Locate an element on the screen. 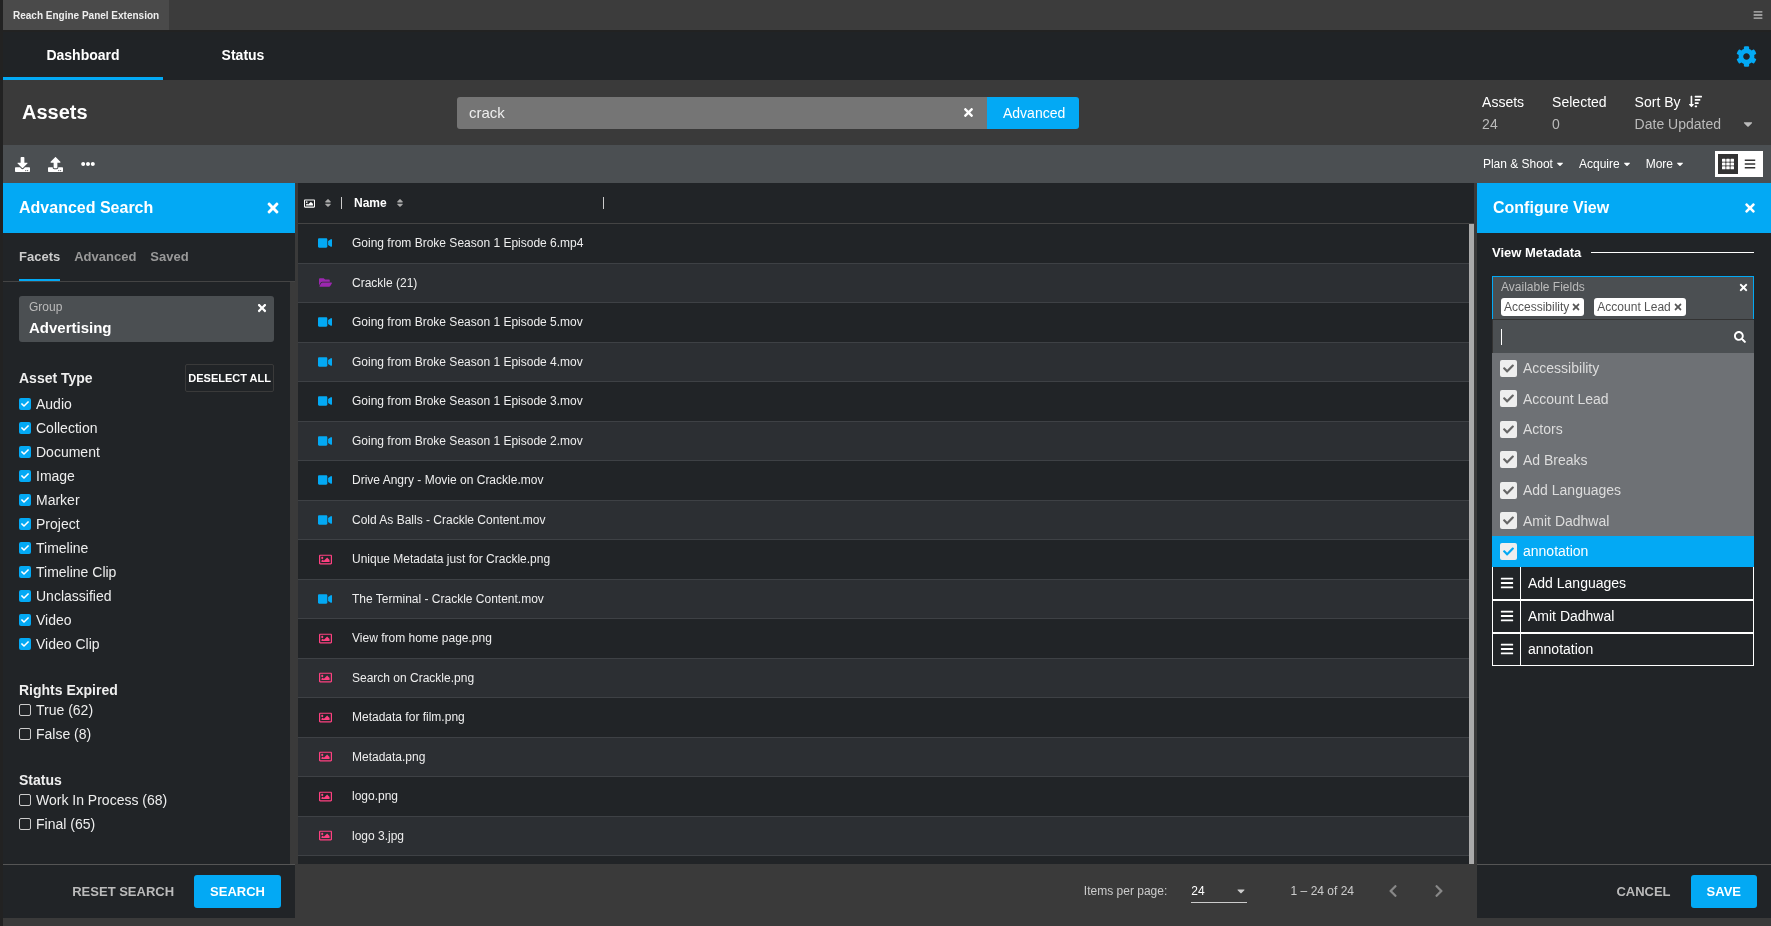 The width and height of the screenshot is (1771, 926). search-field is located at coordinates (1623, 336).